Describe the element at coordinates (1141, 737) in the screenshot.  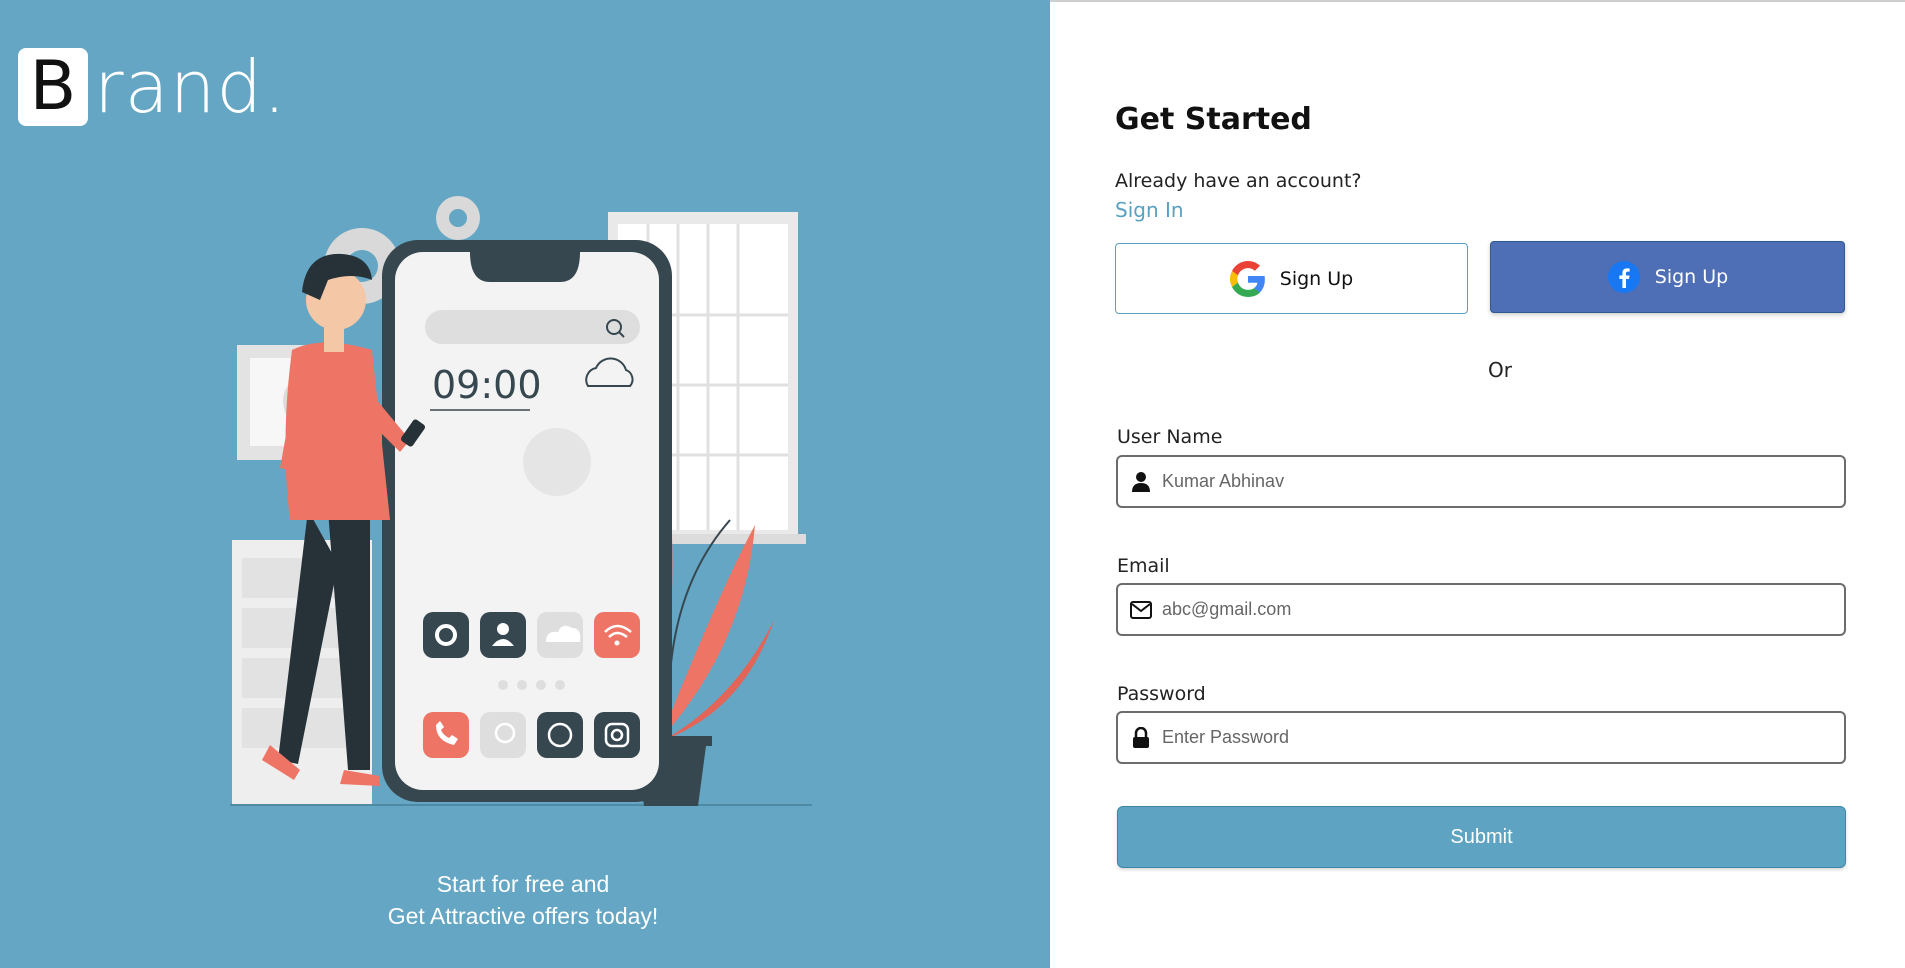
I see `lock-icon` at that location.